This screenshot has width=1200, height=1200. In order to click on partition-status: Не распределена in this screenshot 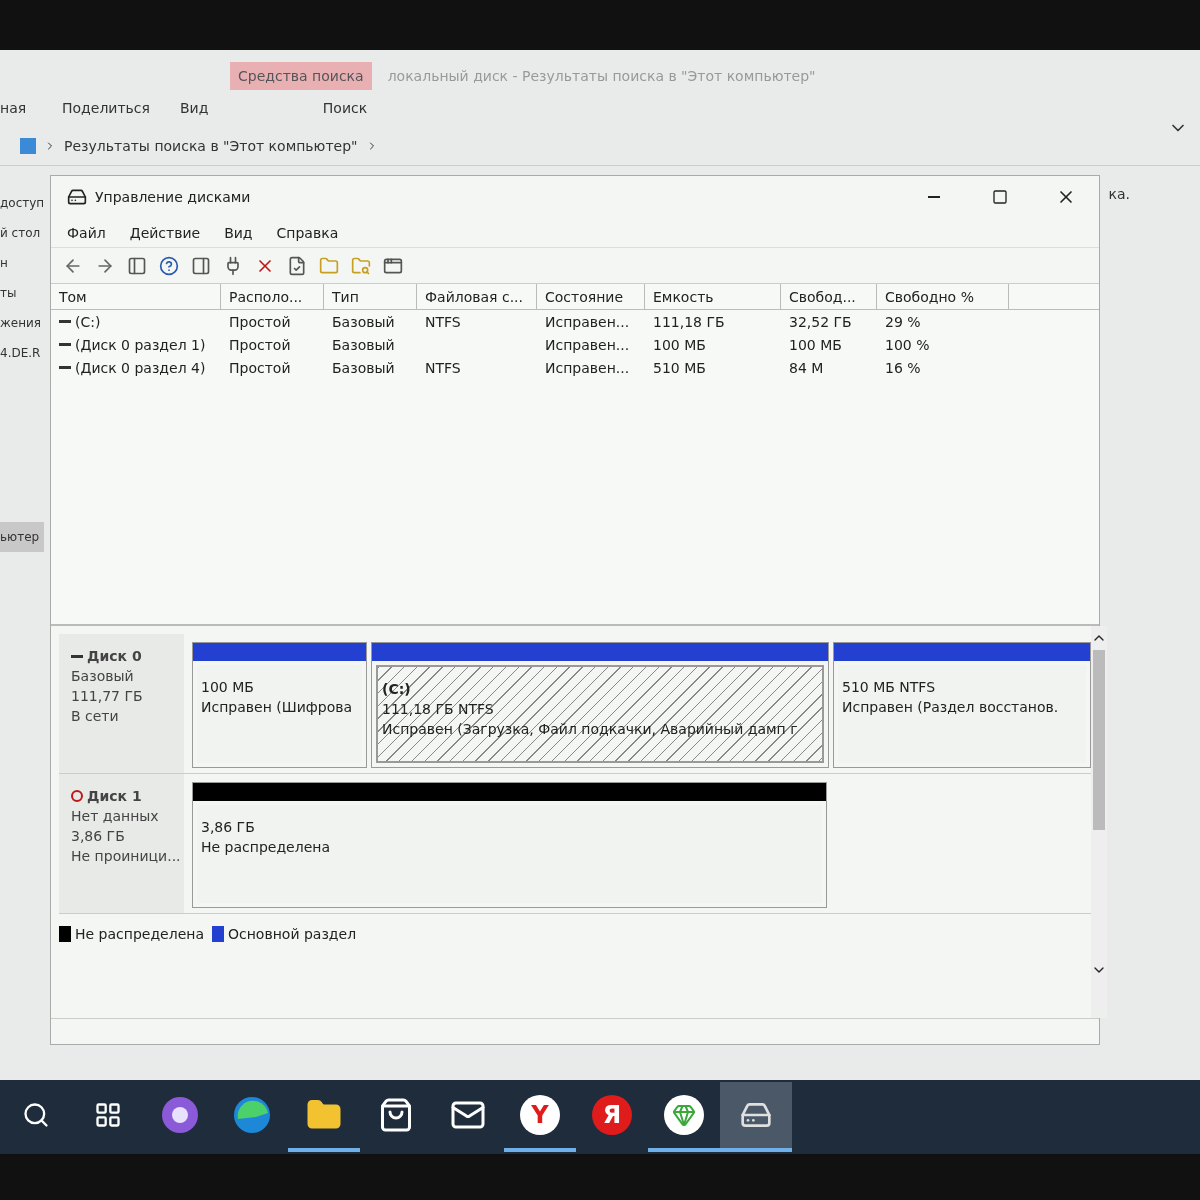, I will do `click(266, 847)`.